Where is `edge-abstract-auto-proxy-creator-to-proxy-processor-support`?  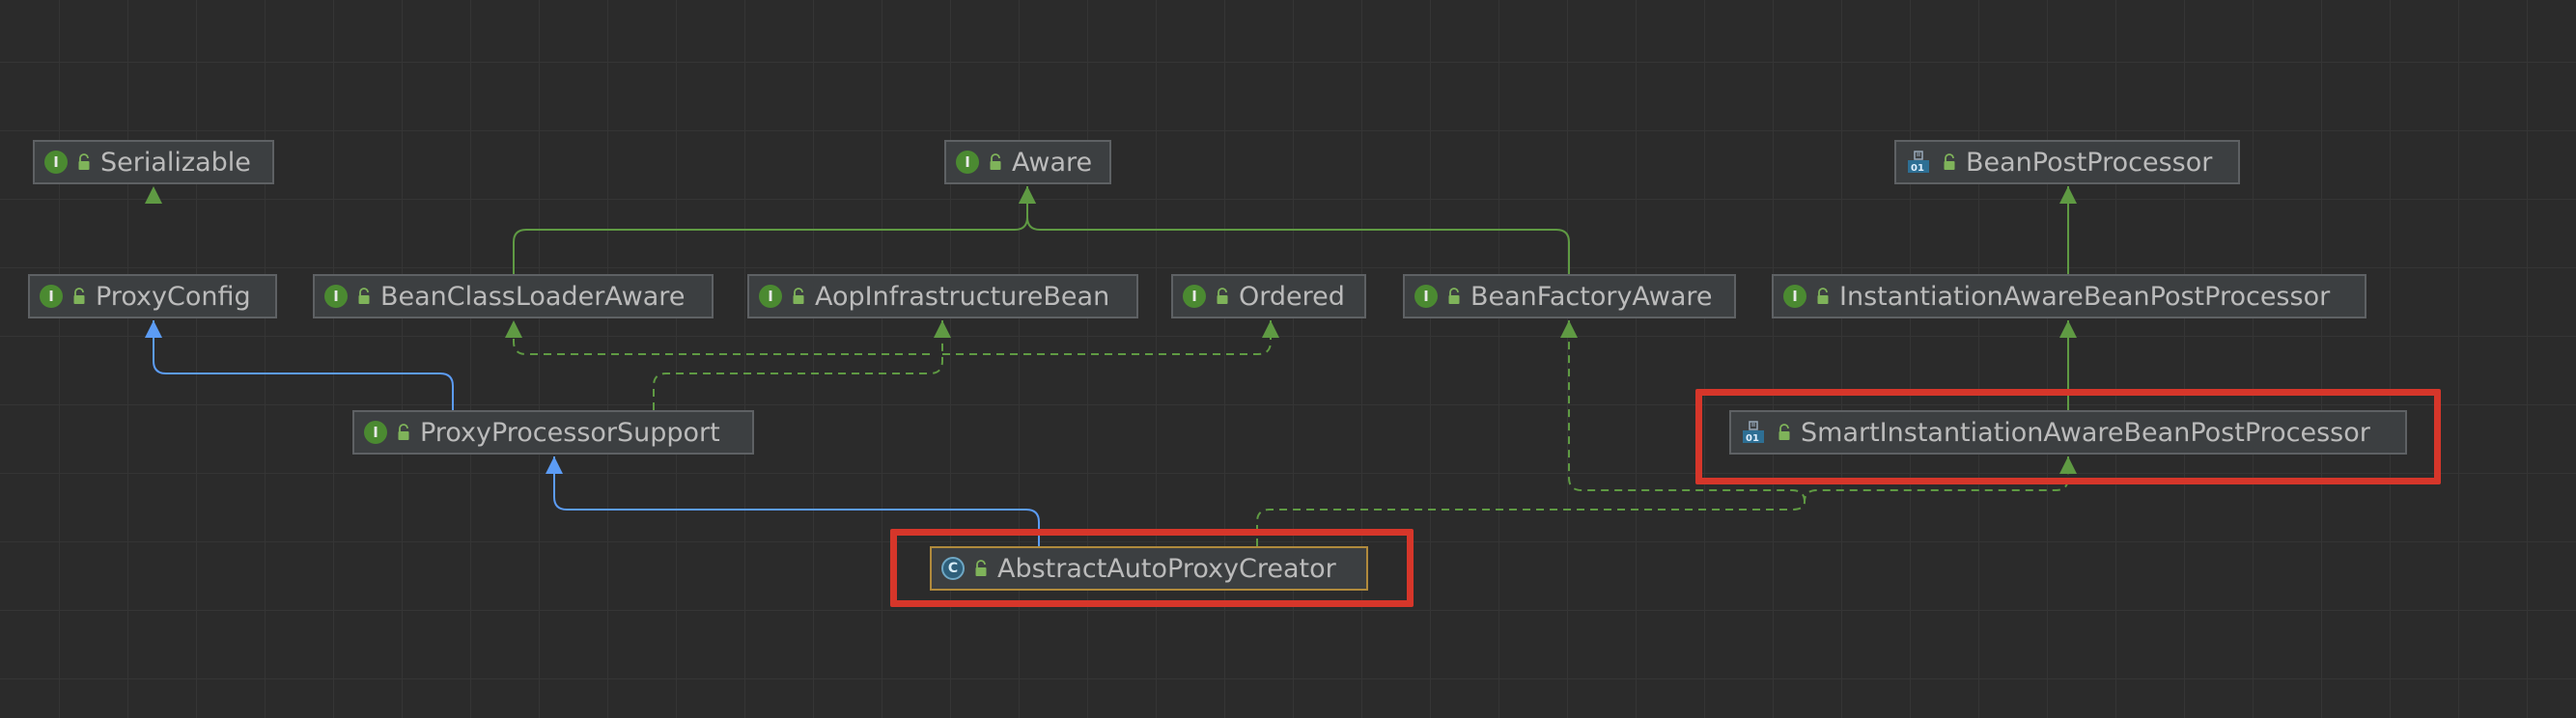
edge-abstract-auto-proxy-creator-to-proxy-processor-support is located at coordinates (797, 501).